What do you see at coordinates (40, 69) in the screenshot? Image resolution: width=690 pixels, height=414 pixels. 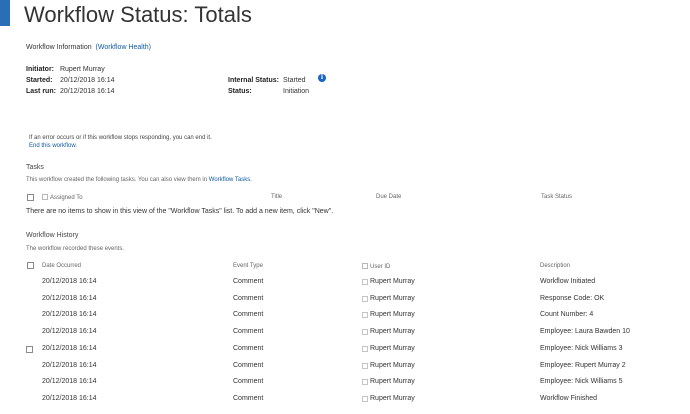 I see `initiator-label: Initiator:` at bounding box center [40, 69].